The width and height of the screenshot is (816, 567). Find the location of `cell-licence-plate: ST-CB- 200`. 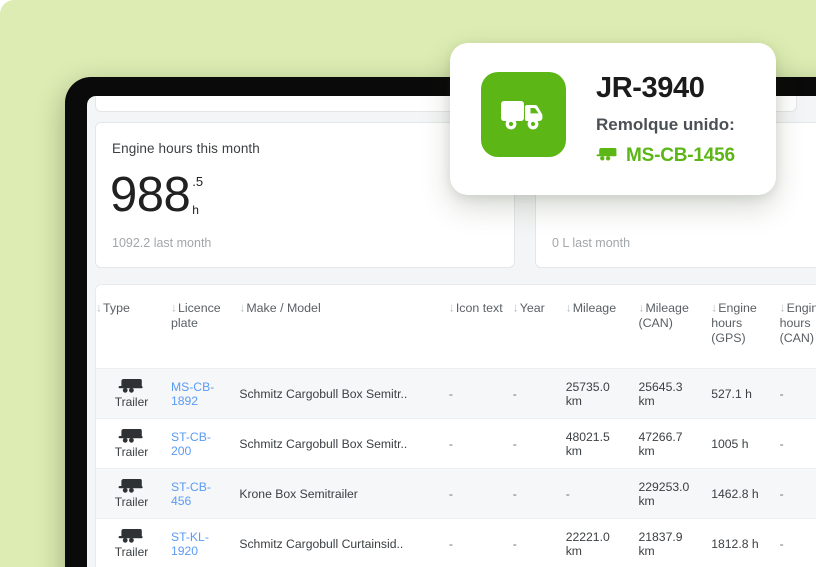

cell-licence-plate: ST-CB- 200 is located at coordinates (205, 443).